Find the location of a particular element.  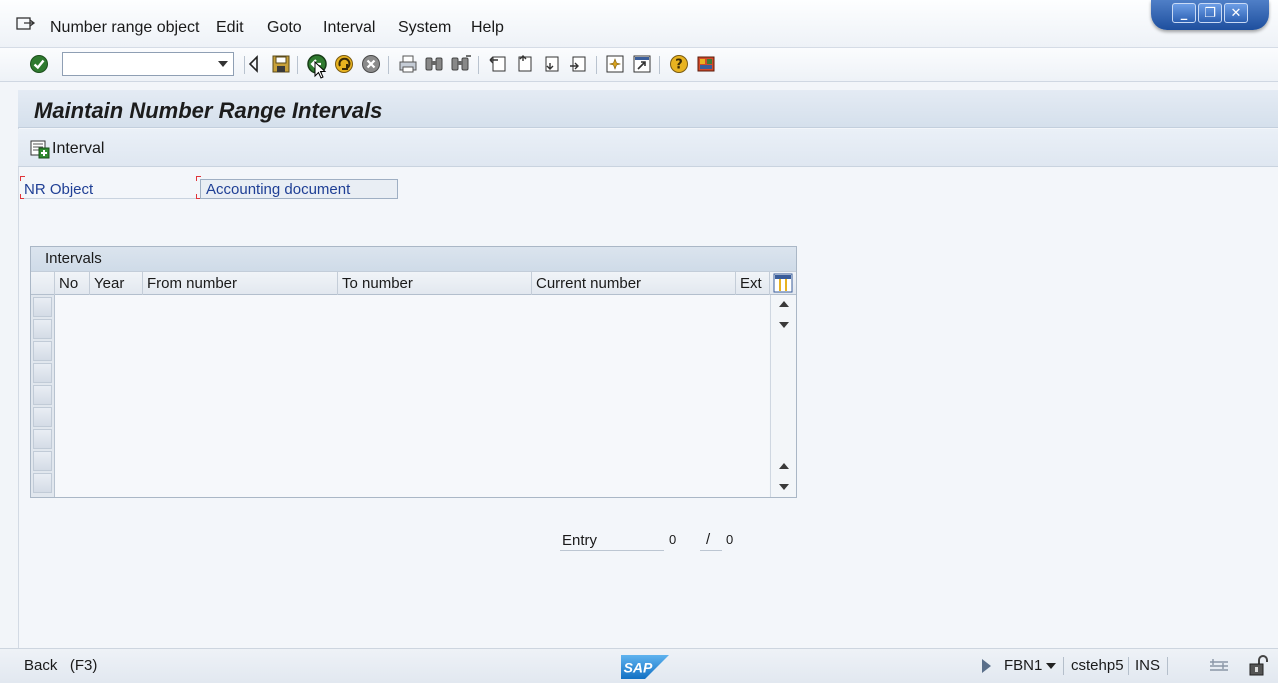

application-toolbar: Interval is located at coordinates (648, 148).